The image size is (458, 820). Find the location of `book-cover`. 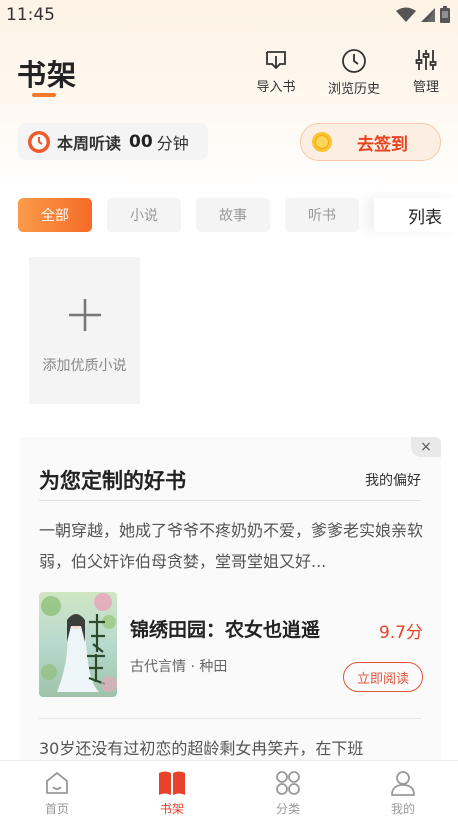

book-cover is located at coordinates (78, 644).